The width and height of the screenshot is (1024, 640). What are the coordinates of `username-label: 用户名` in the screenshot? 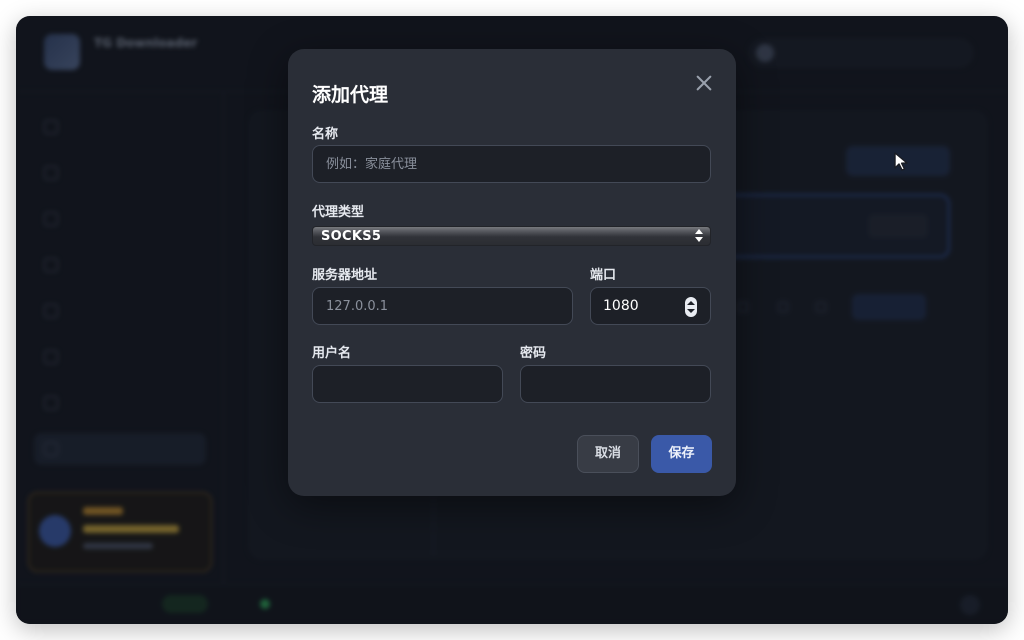 It's located at (332, 353).